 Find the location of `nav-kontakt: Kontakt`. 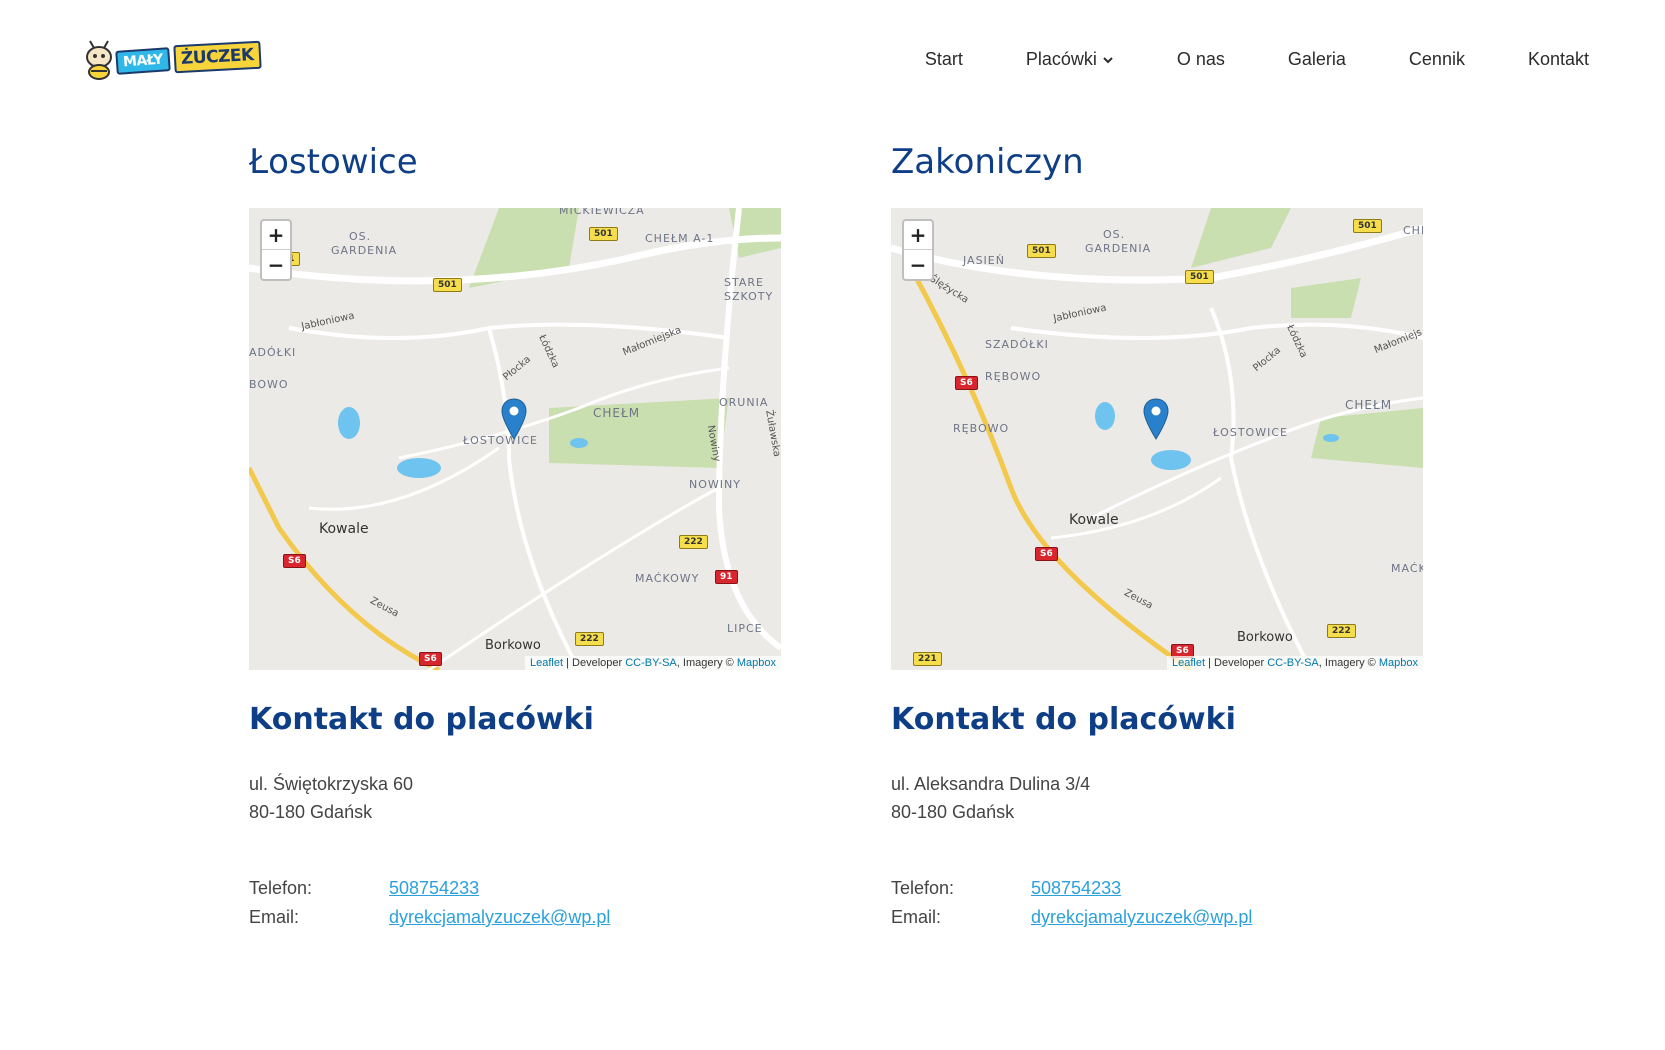

nav-kontakt: Kontakt is located at coordinates (1558, 59).